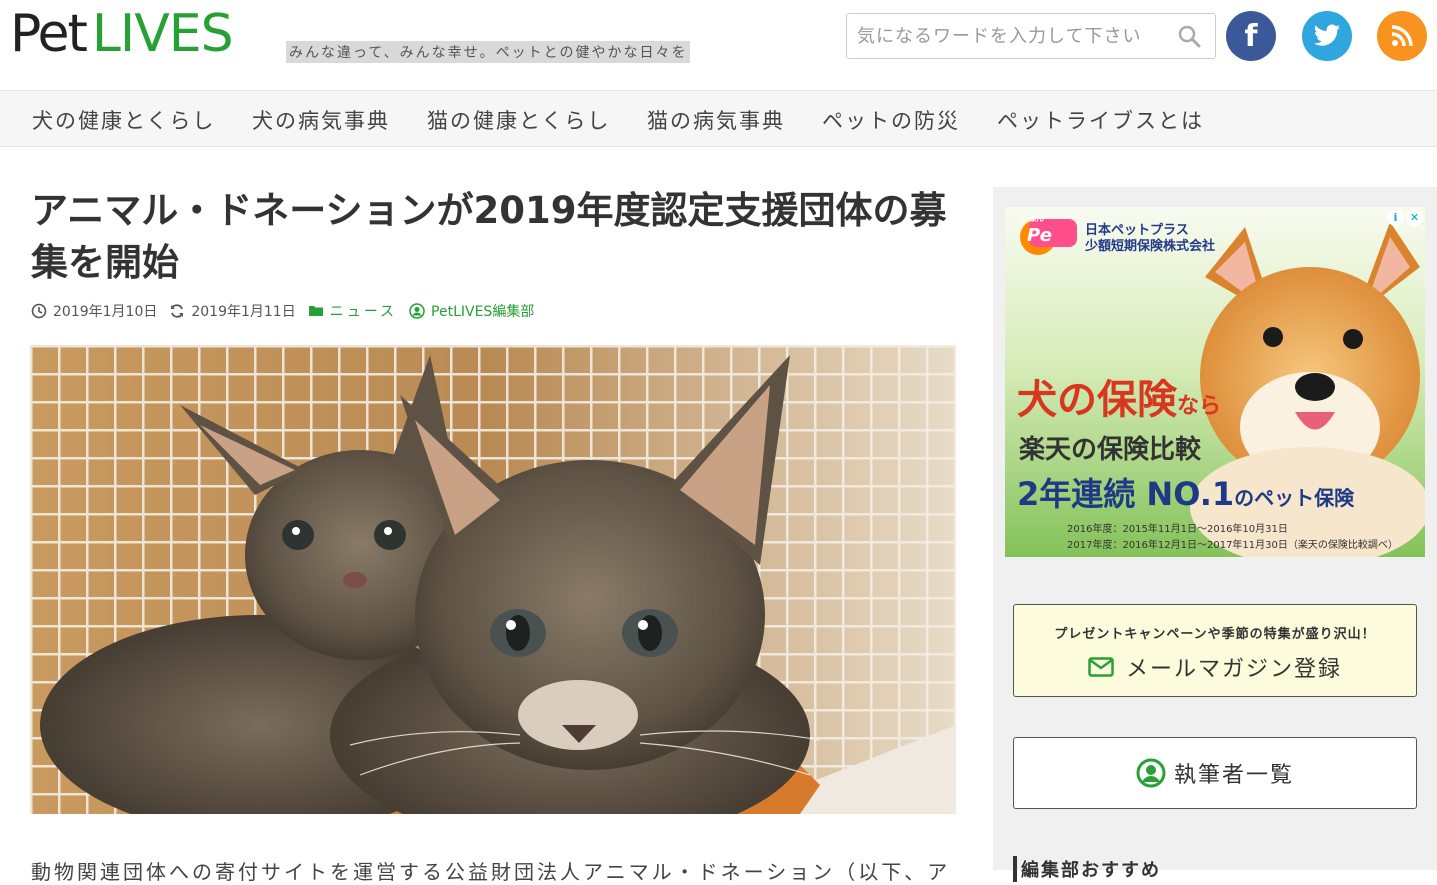  I want to click on ad-brand-line2: 少額短期保険株式会社, so click(1150, 246).